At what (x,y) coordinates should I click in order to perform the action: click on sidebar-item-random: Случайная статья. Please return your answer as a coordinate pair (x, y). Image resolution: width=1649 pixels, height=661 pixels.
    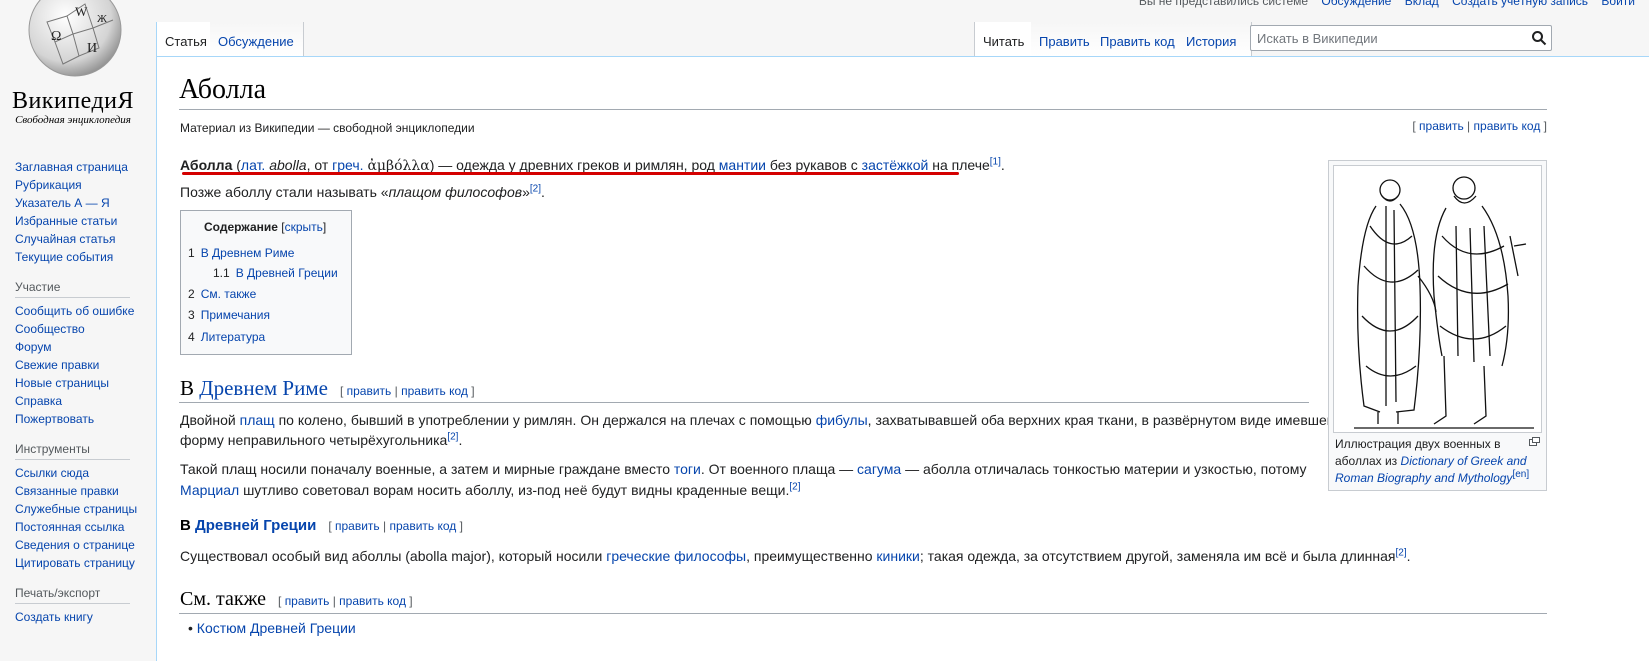
    Looking at the image, I should click on (85, 239).